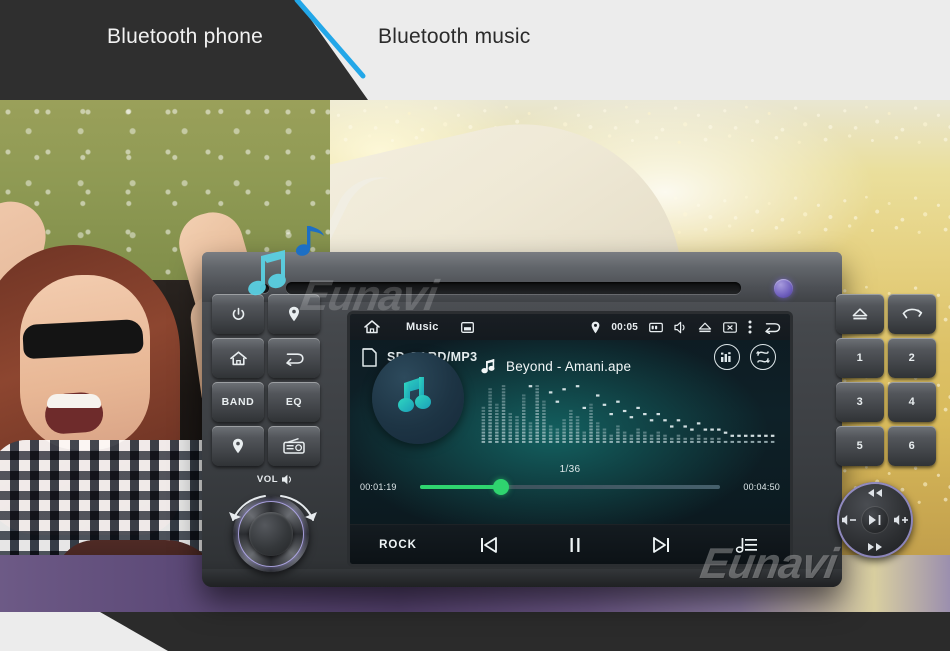 The width and height of the screenshot is (950, 651). Describe the element at coordinates (624, 327) in the screenshot. I see `status-clock: 00:05` at that location.